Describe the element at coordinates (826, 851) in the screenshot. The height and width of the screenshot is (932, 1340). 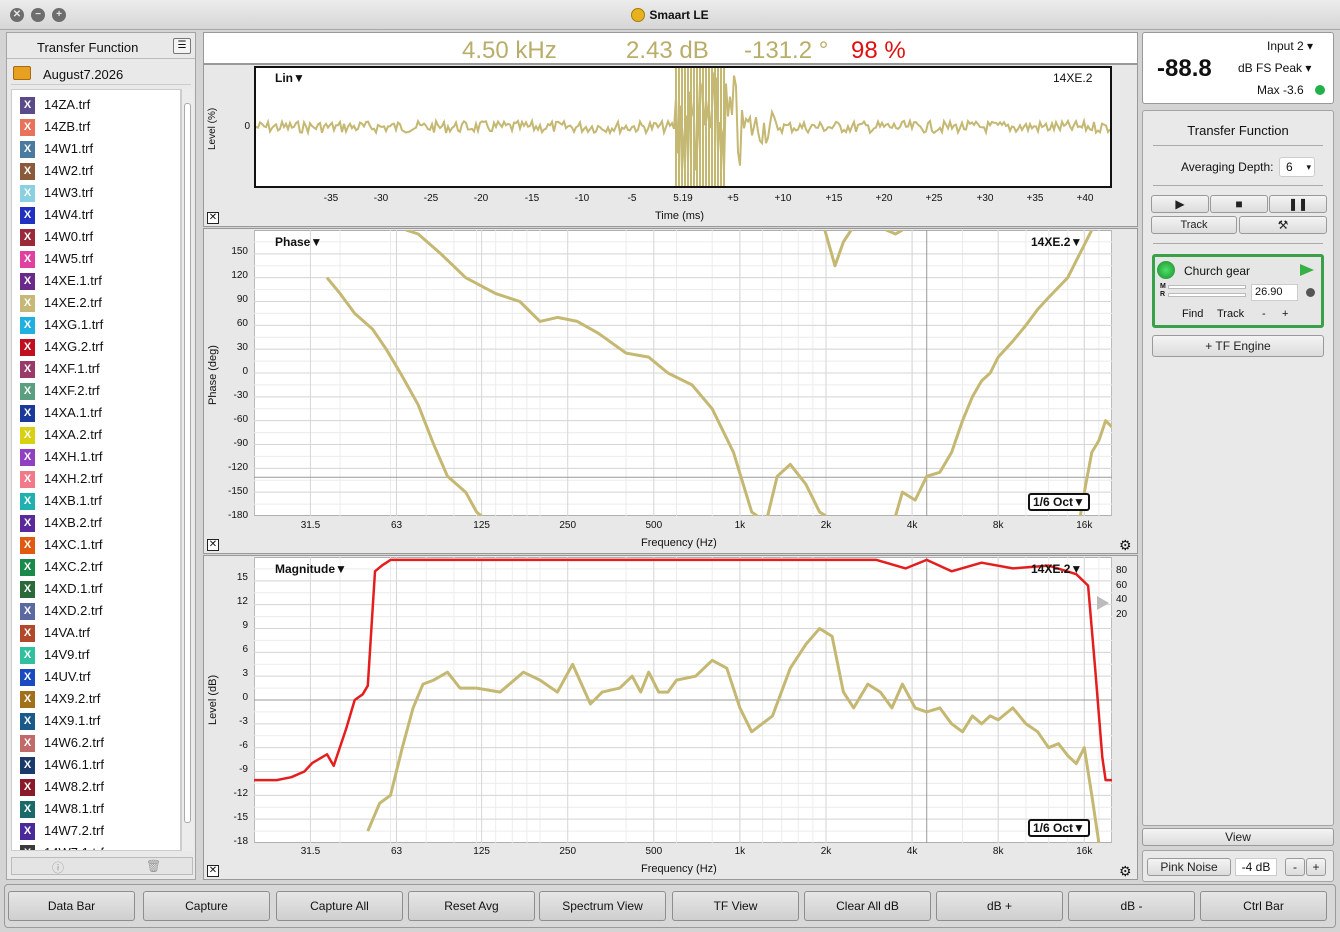
I see `magnitude-xtick: 2k` at that location.